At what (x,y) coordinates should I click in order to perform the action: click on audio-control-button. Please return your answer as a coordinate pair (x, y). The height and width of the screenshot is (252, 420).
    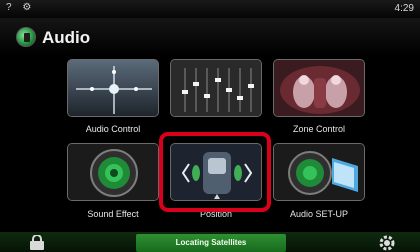
    Looking at the image, I should click on (113, 88).